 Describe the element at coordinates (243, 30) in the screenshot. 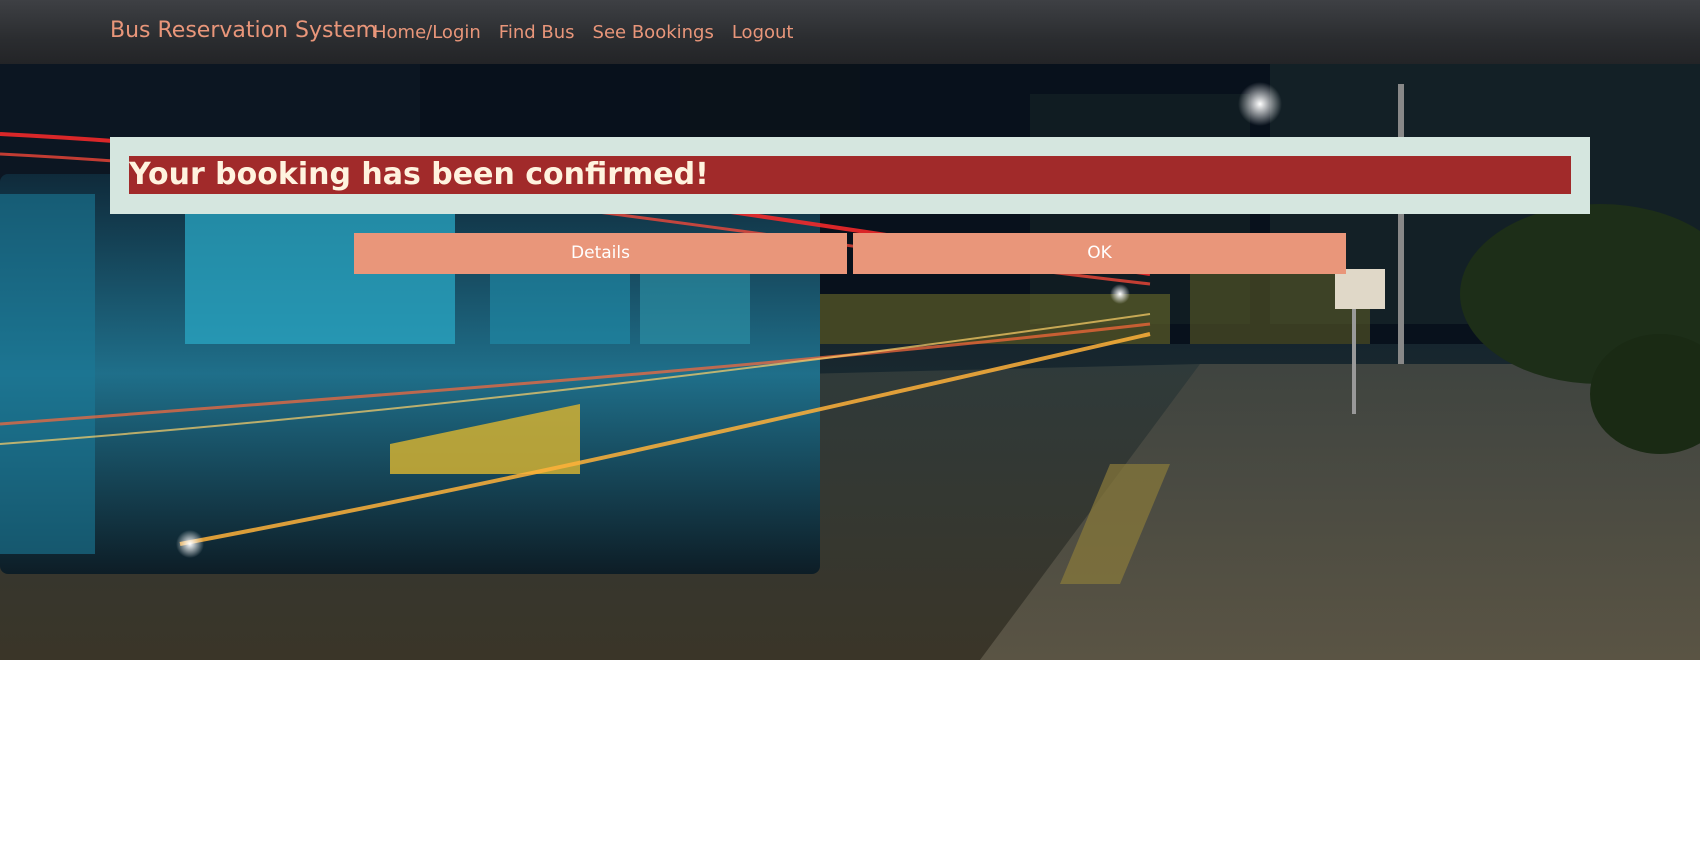

I see `brand-link: Bus Reservation System` at that location.